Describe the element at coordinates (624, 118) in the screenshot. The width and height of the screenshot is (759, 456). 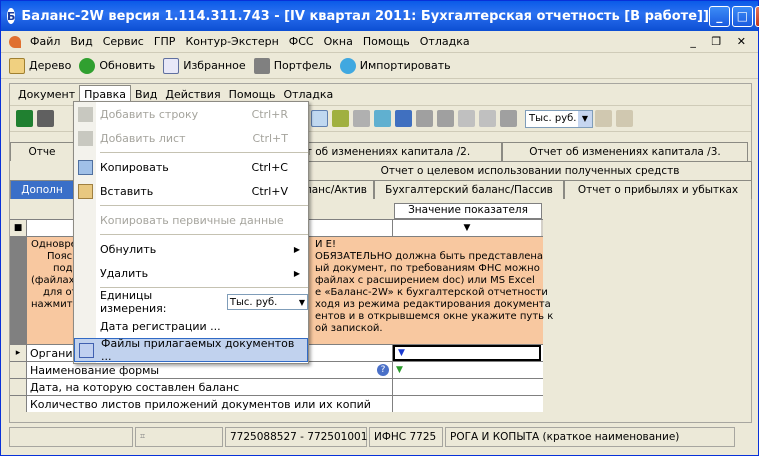
I see `tool-b-icon` at that location.